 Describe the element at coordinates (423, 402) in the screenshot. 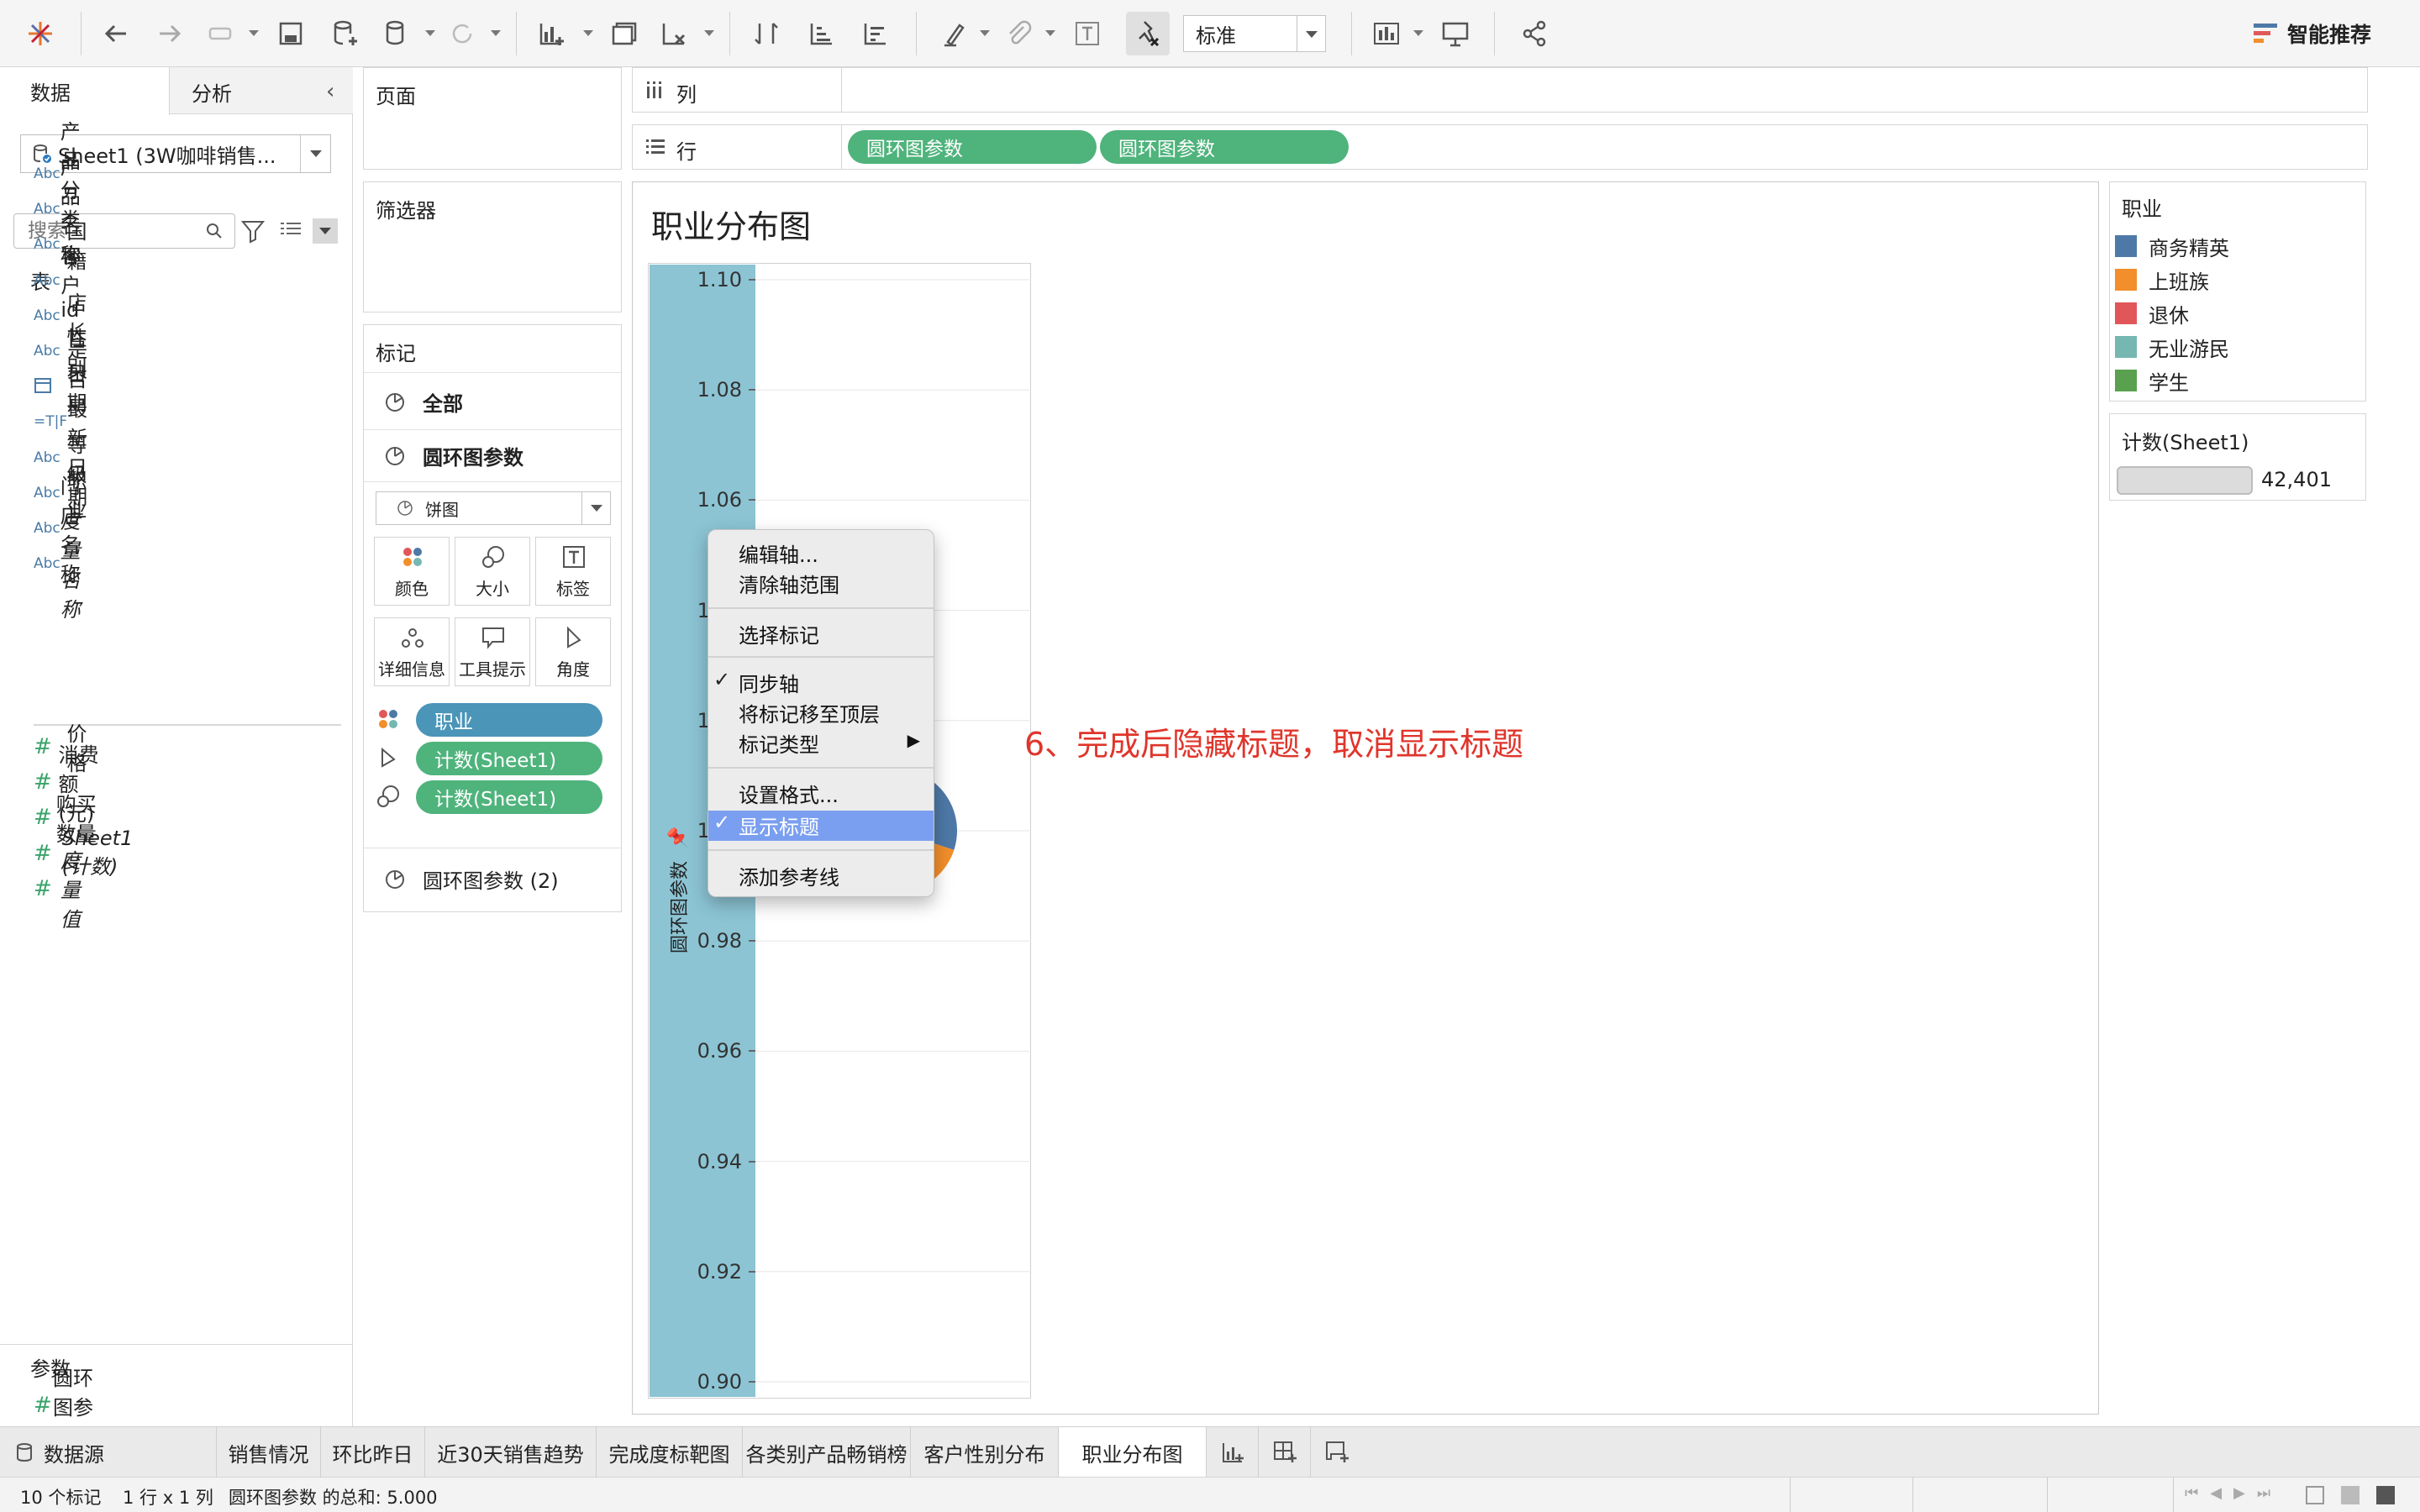

I see `marks-all: 全部` at that location.